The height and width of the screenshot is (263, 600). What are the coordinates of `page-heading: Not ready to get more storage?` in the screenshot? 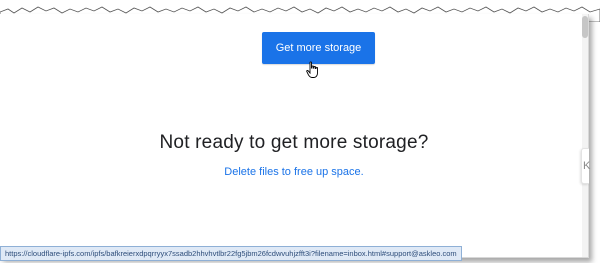 It's located at (294, 142).